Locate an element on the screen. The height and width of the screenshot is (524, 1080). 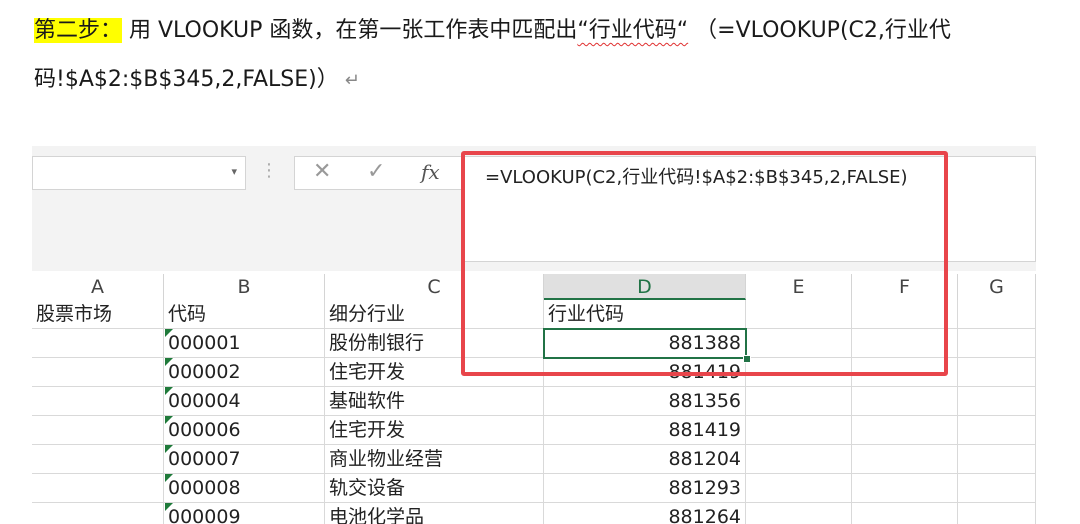
cell-g2 is located at coordinates (997, 343).